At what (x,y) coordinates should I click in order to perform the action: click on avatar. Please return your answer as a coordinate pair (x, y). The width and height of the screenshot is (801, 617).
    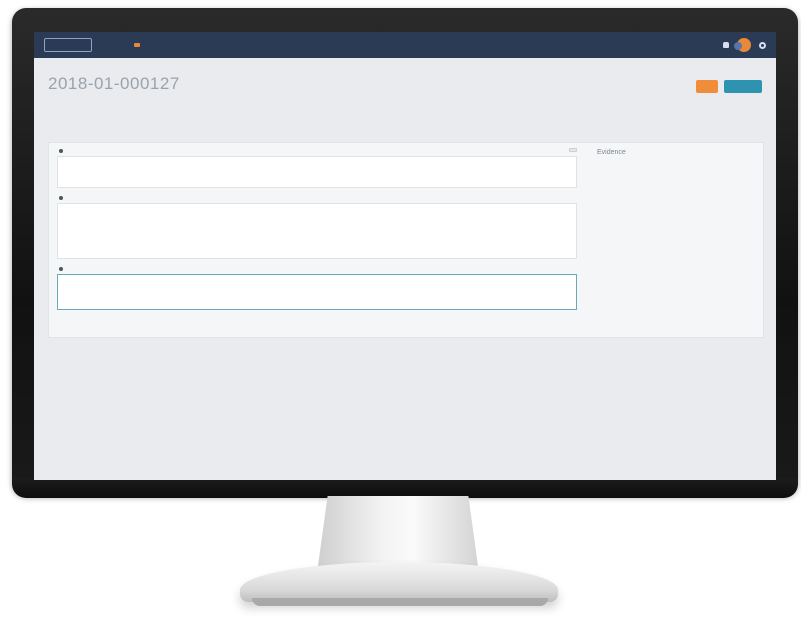
    Looking at the image, I should click on (742, 45).